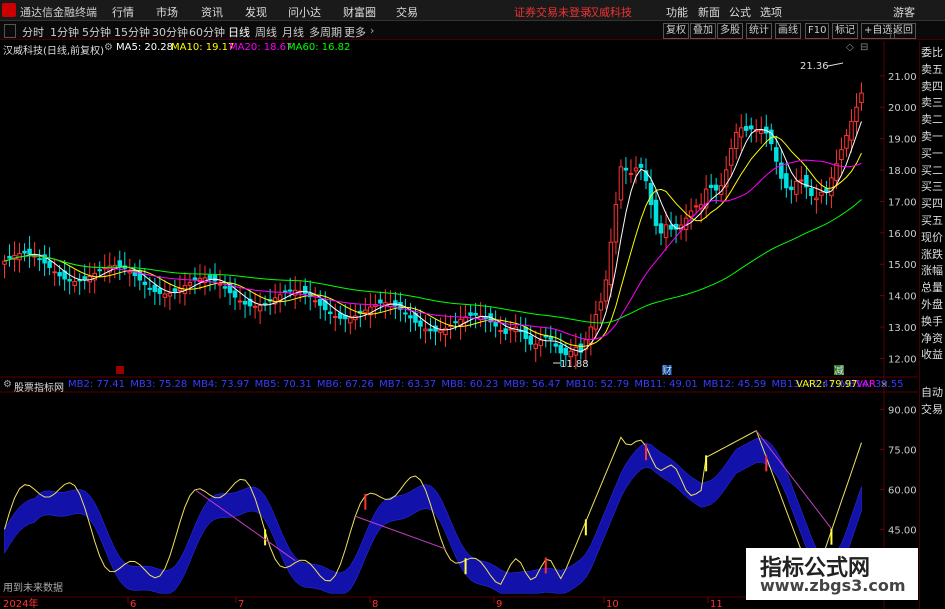 The height and width of the screenshot is (609, 945). Describe the element at coordinates (933, 87) in the screenshot. I see `right-panel-item: 卖四` at that location.